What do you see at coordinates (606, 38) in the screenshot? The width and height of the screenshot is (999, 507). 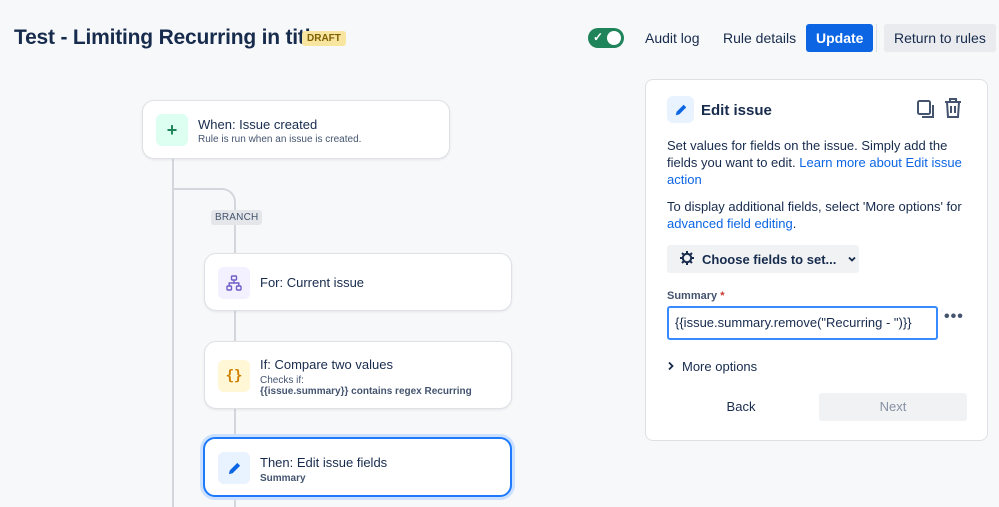 I see `rule-enabled-toggle: ✓` at bounding box center [606, 38].